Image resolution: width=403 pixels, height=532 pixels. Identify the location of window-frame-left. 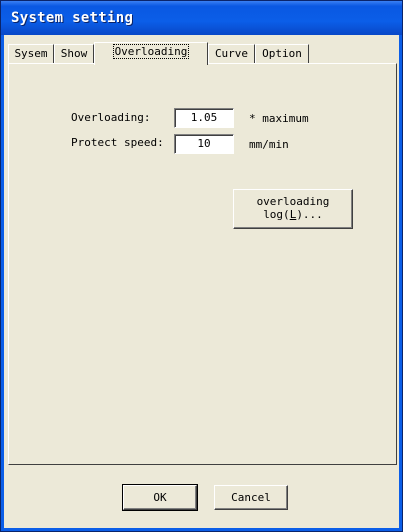
(2, 283).